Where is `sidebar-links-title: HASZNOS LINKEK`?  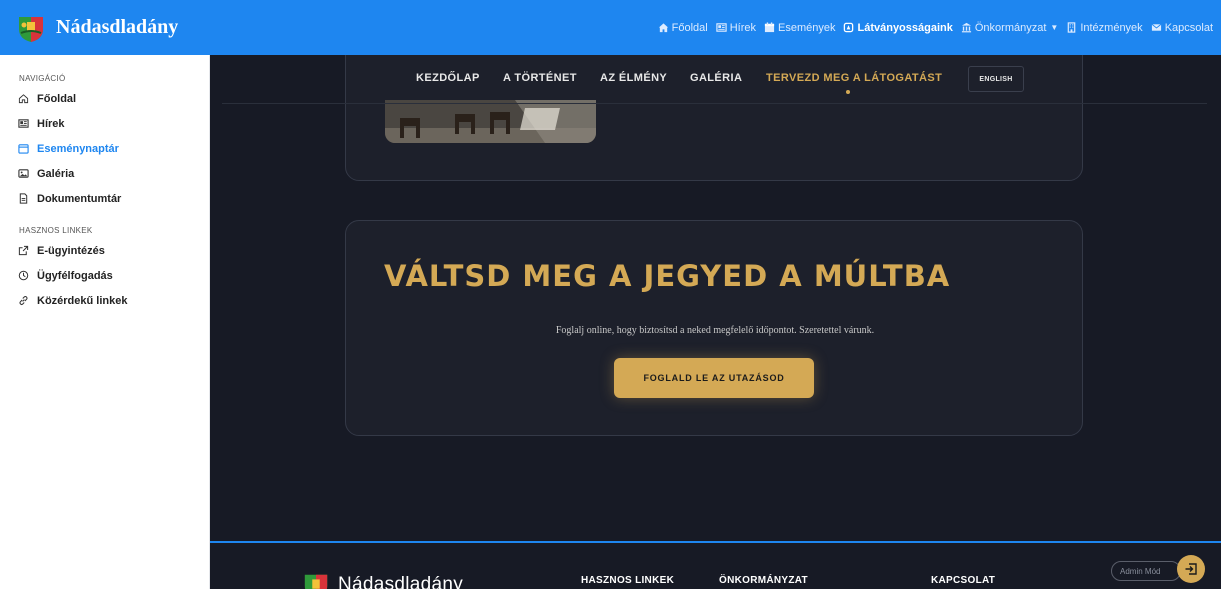
sidebar-links-title: HASZNOS LINKEK is located at coordinates (56, 230).